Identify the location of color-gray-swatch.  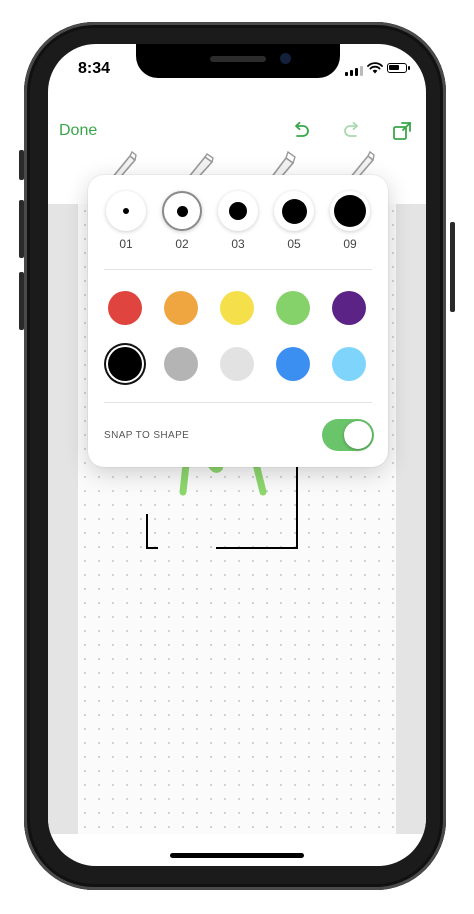
(181, 364).